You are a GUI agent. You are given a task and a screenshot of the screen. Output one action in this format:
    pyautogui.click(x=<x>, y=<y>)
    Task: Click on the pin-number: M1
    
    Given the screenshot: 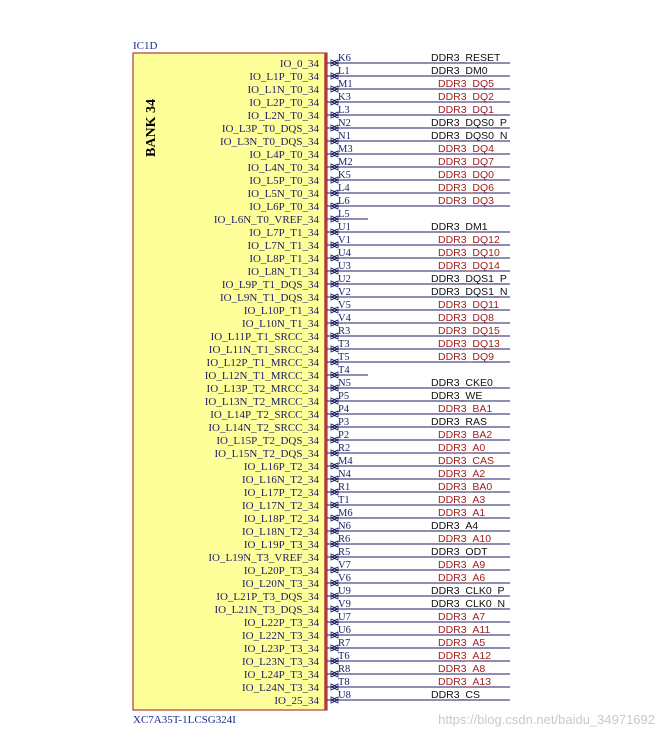 What is the action you would take?
    pyautogui.click(x=345, y=84)
    